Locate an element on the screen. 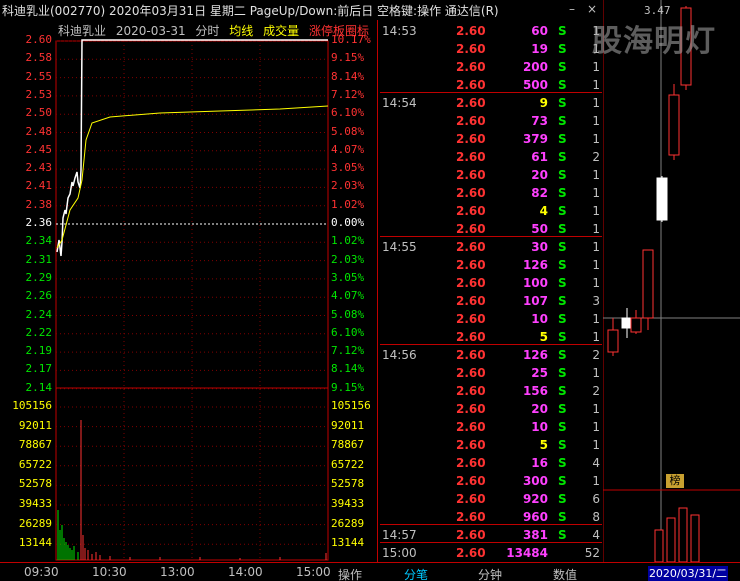  tick-row: 2.60 300 S 1 is located at coordinates (491, 481).